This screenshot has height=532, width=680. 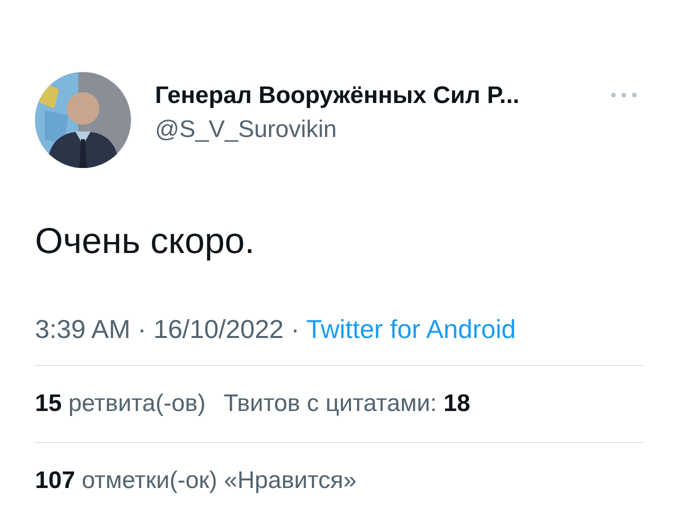 I want to click on user-handle: @S_V_Surovikin, so click(x=382, y=130).